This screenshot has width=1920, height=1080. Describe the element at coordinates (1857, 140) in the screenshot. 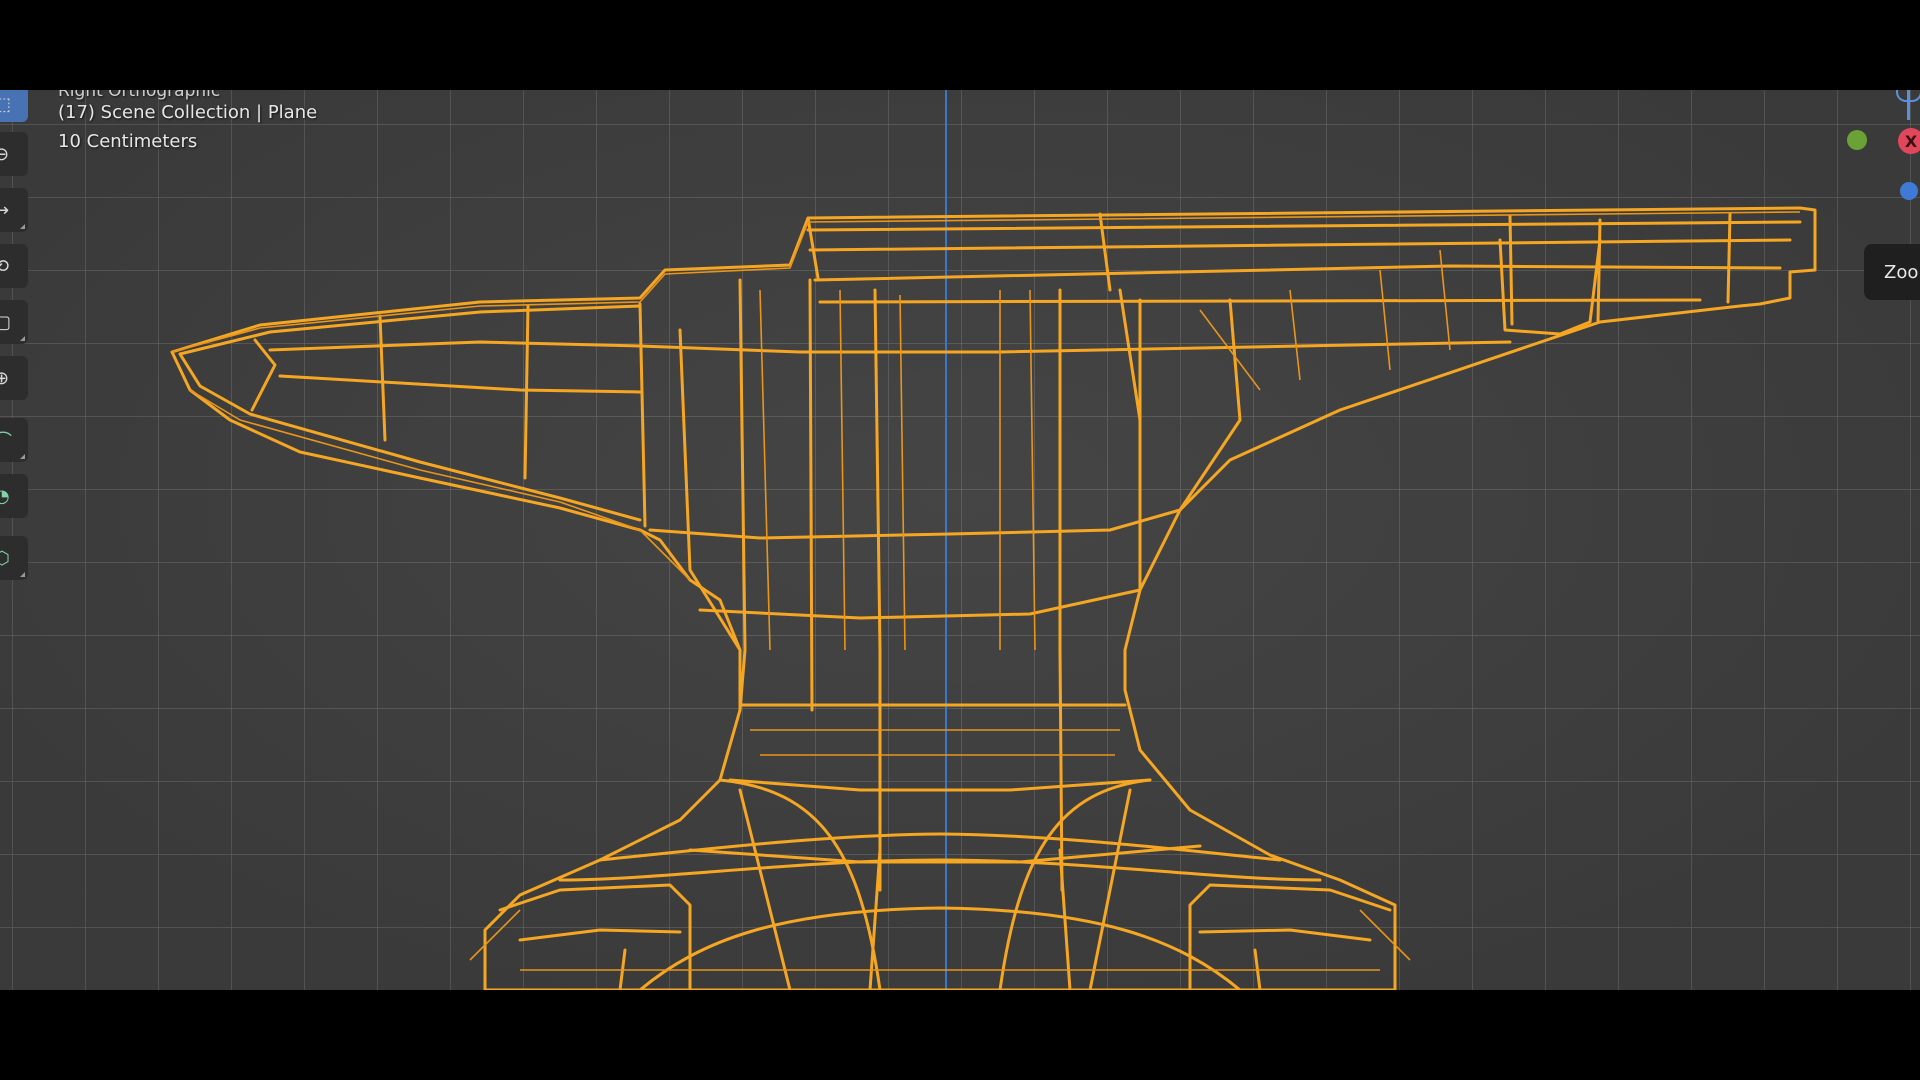

I see `gizmo-y-axis-ball` at that location.